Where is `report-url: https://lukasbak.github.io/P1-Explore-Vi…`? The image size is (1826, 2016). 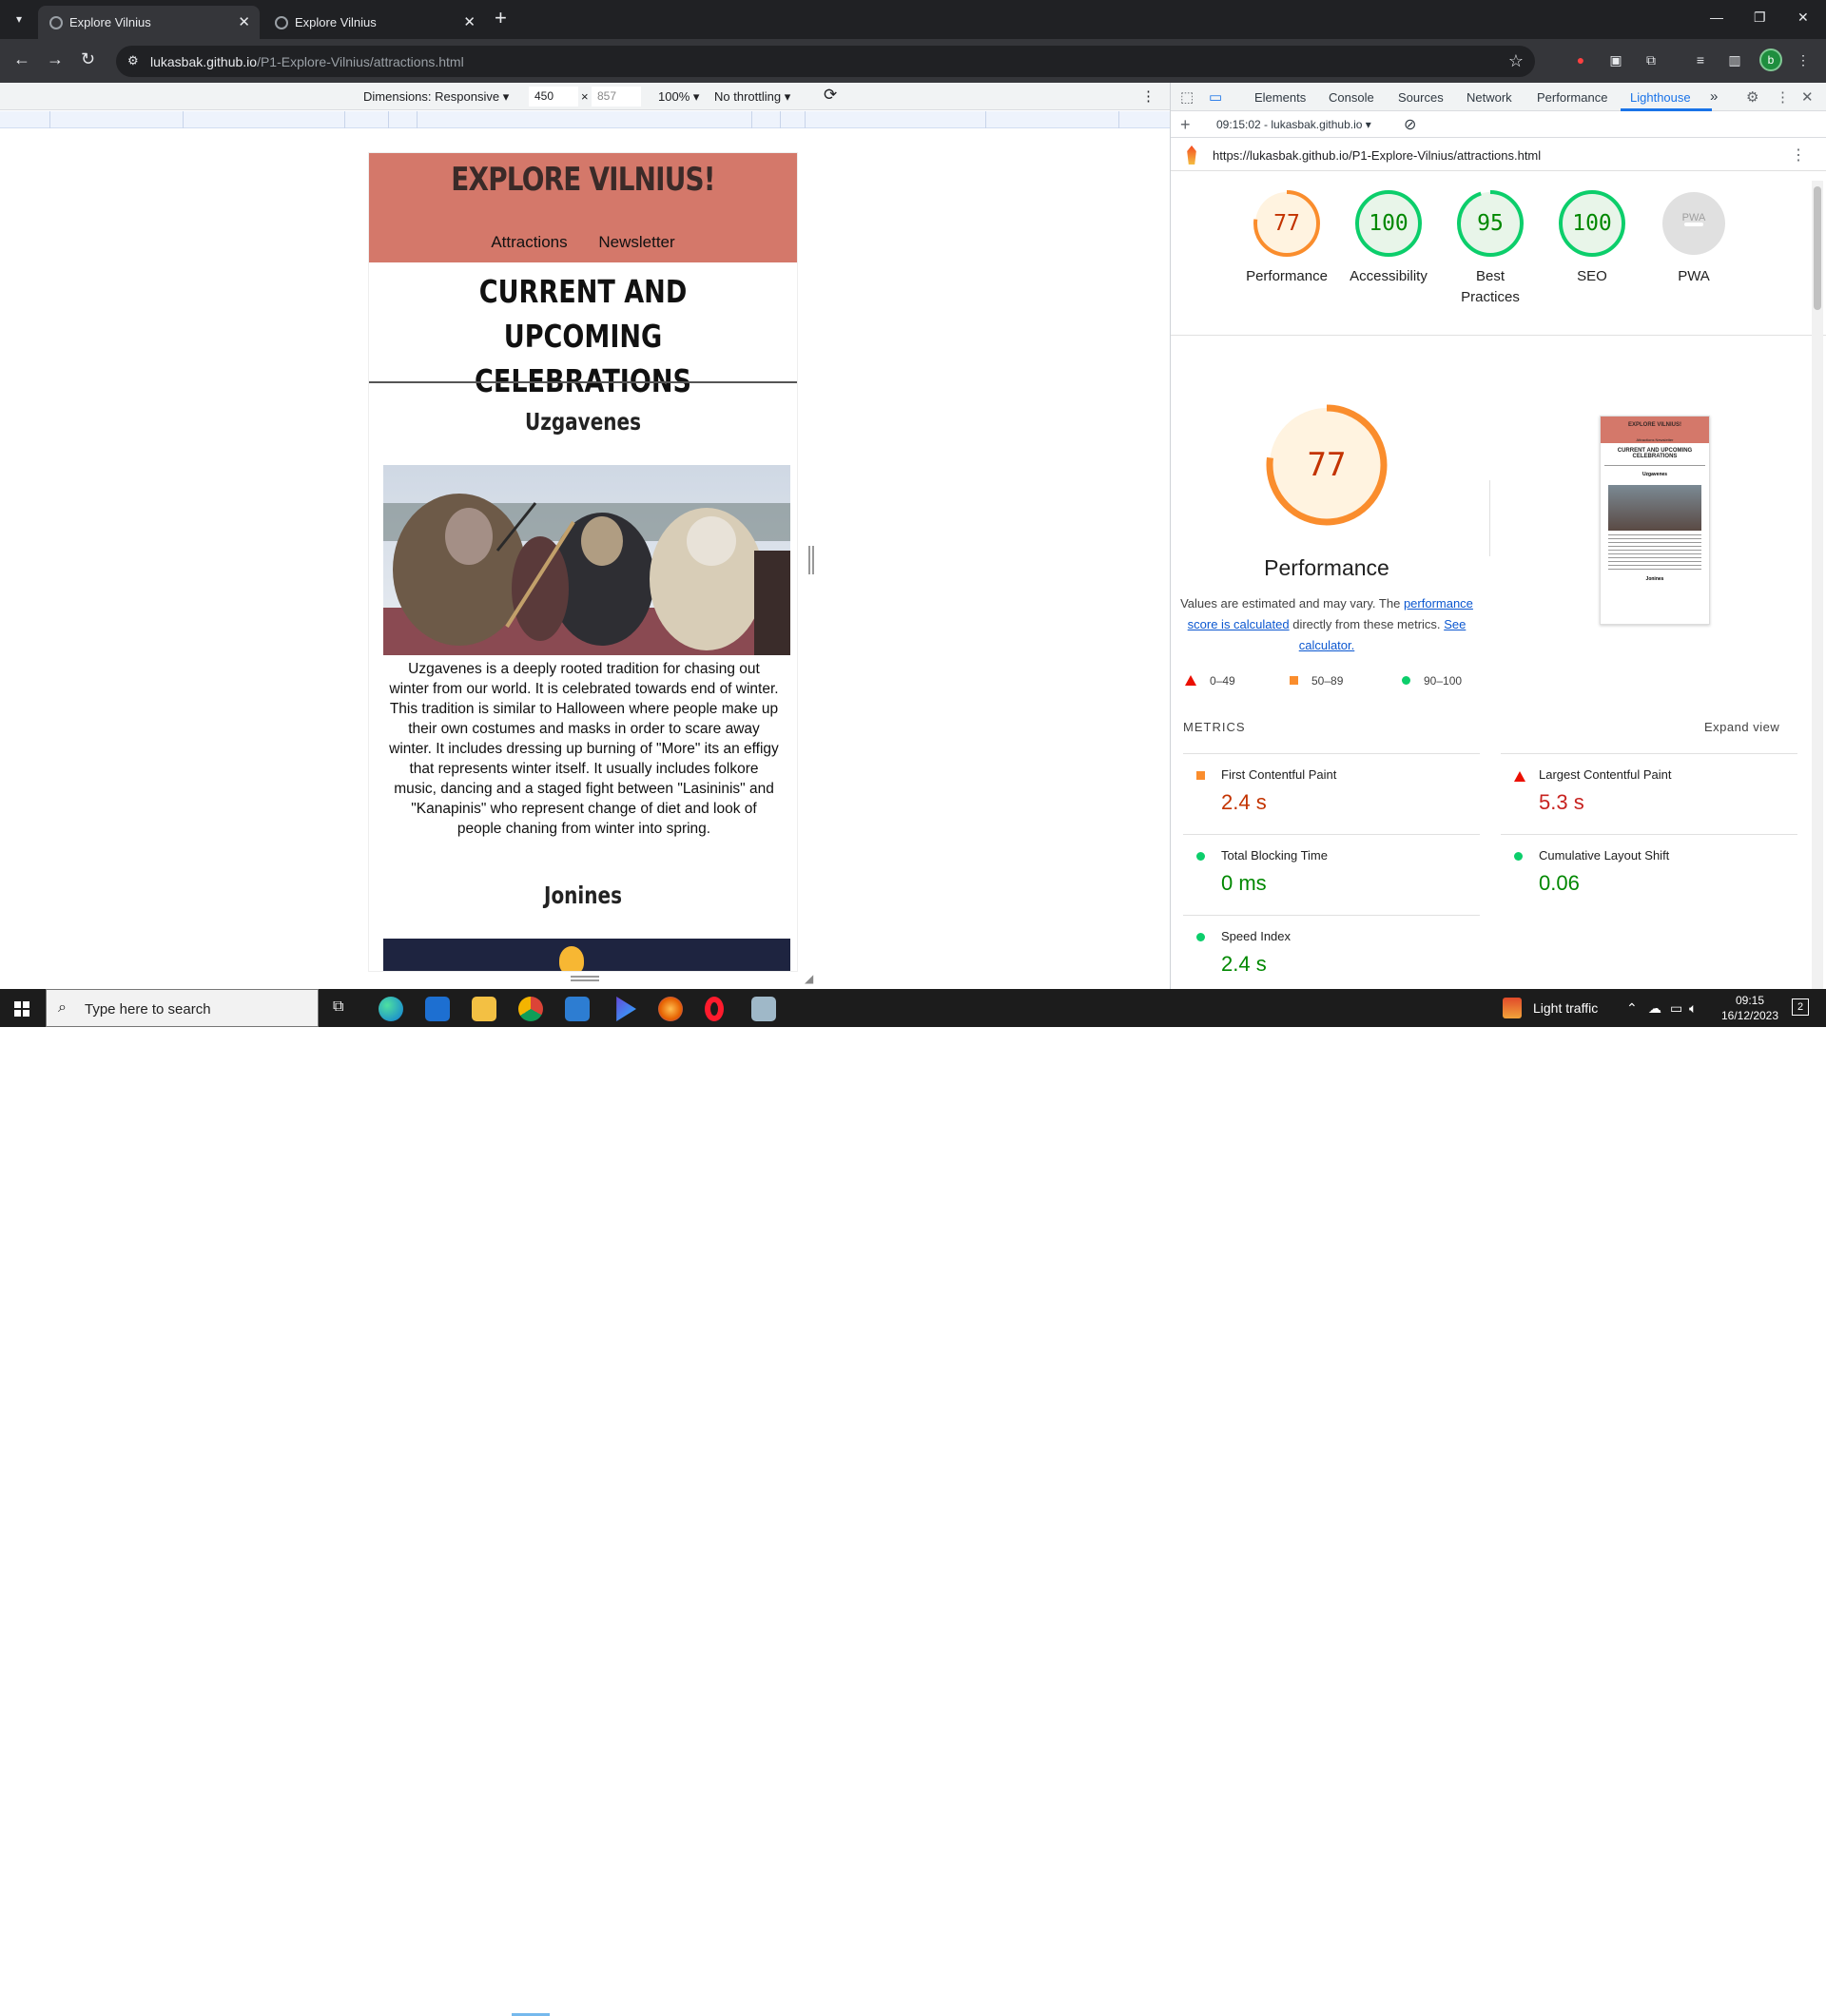
report-url: https://lukasbak.github.io/P1-Explore-Vi… is located at coordinates (1377, 155).